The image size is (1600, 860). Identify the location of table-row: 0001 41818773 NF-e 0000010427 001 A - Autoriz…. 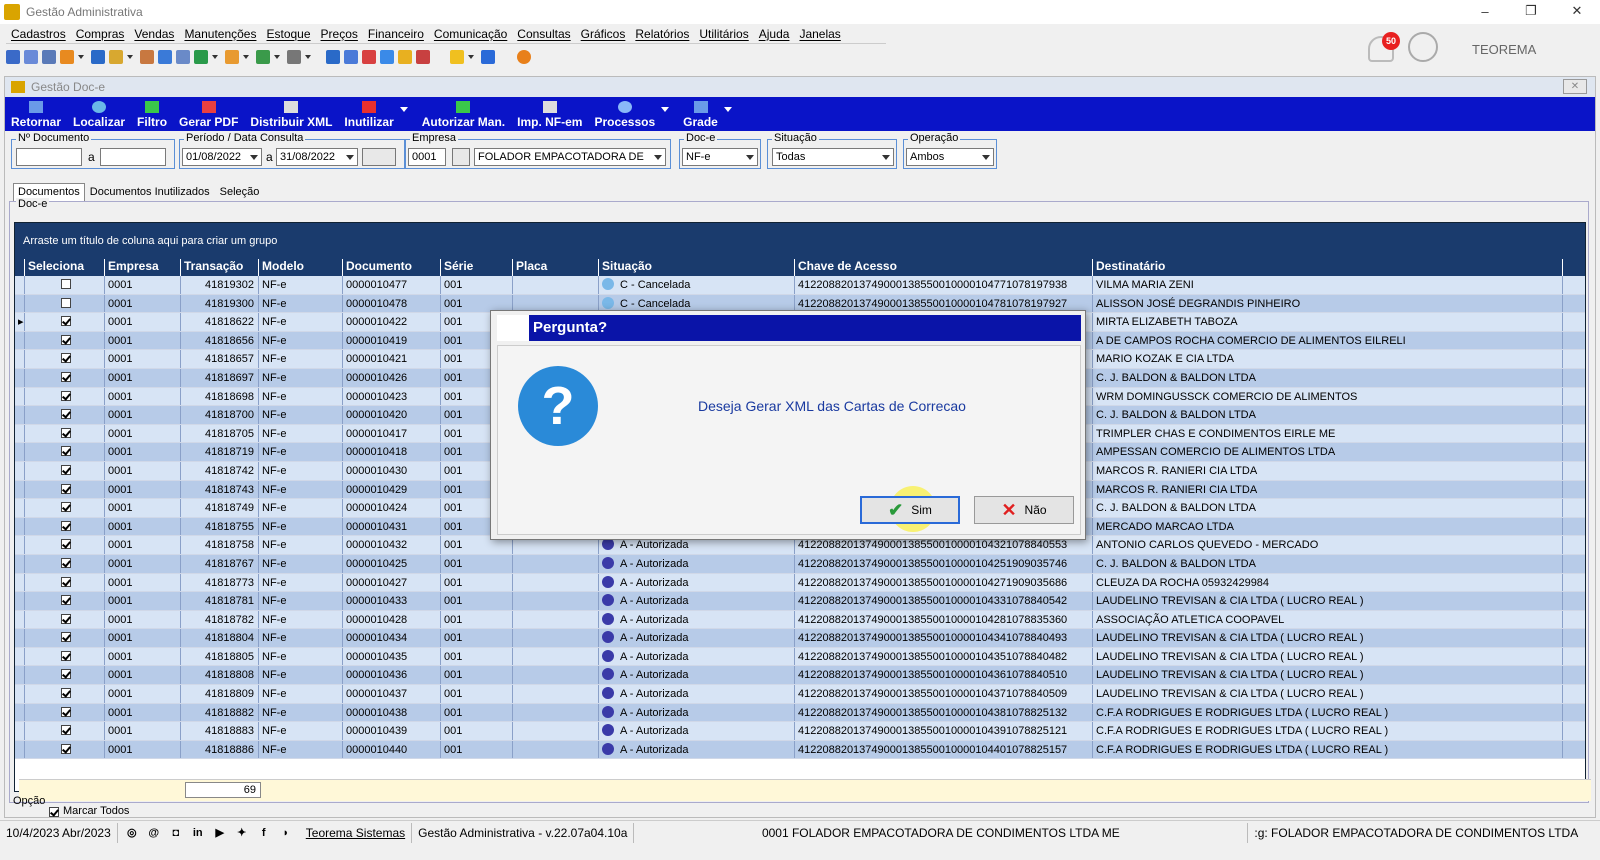
(800, 583).